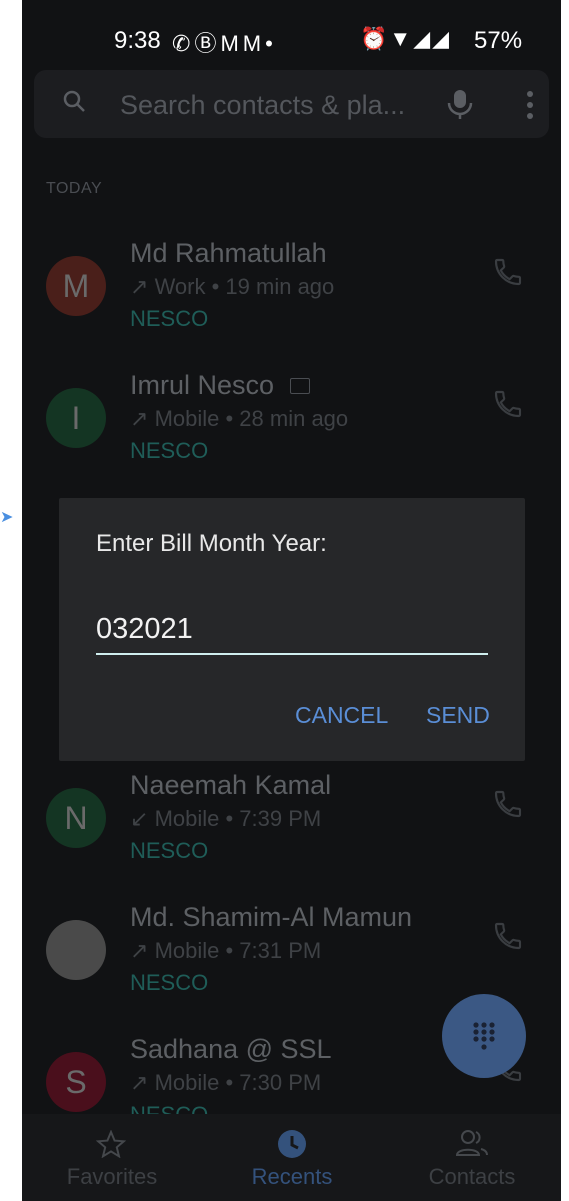 Image resolution: width=569 pixels, height=1201 pixels. What do you see at coordinates (292, 654) in the screenshot?
I see `input-underline` at bounding box center [292, 654].